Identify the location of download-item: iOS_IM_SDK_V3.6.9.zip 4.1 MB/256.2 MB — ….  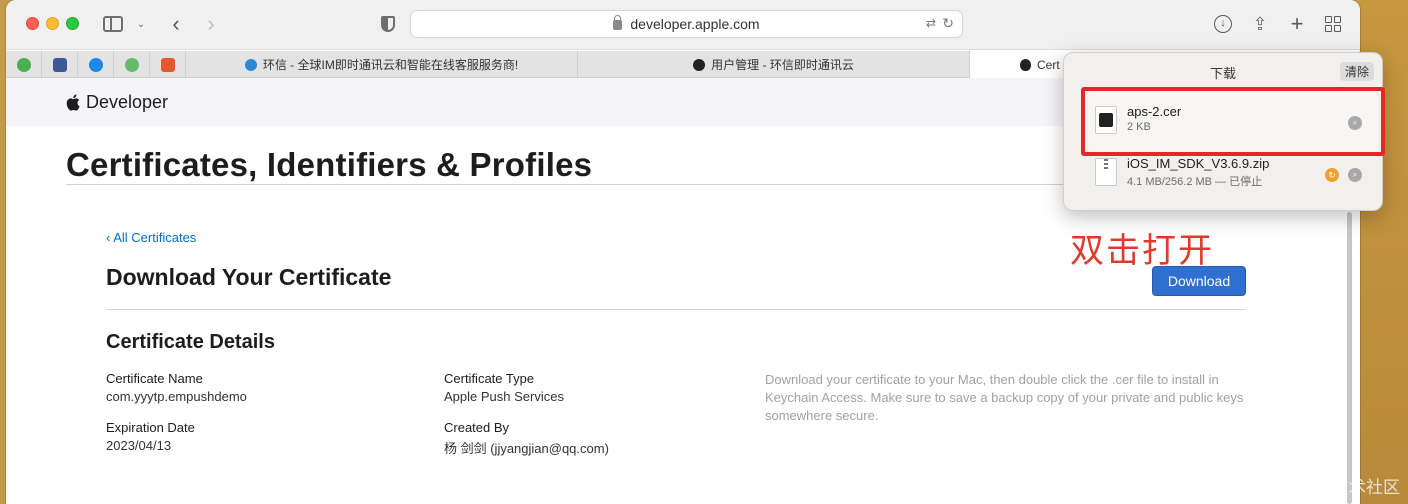
(1228, 173).